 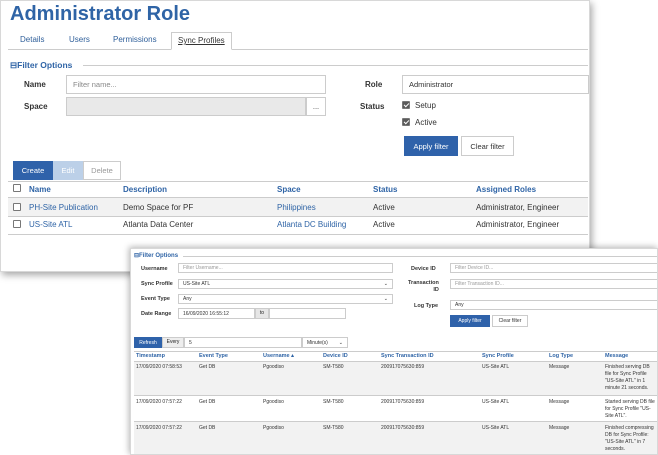 I want to click on row-description: Atlanta Data Center, so click(x=158, y=224).